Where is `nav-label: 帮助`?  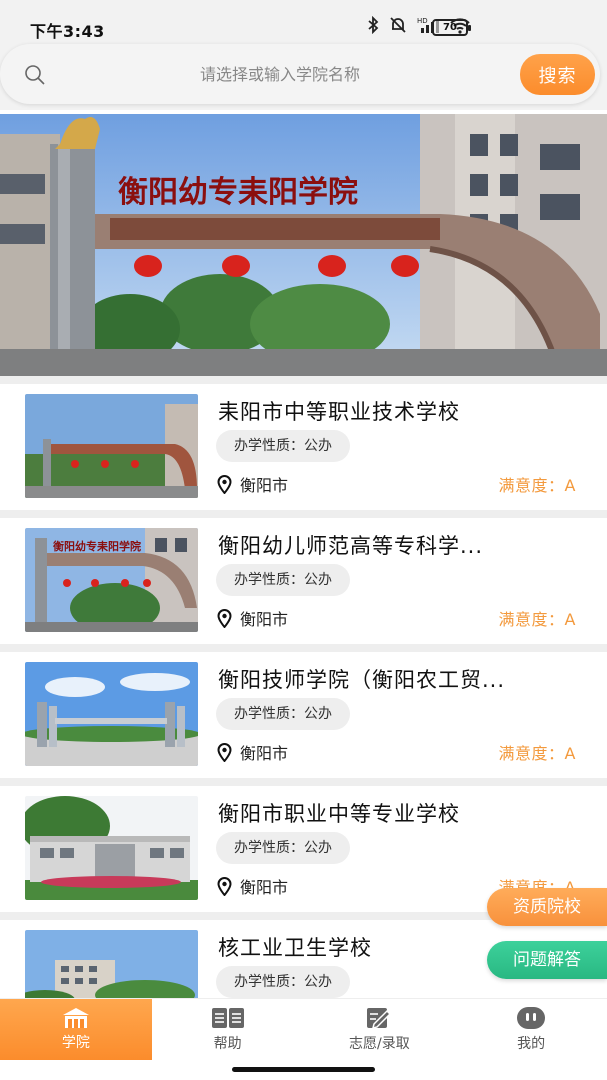
nav-label: 帮助 is located at coordinates (227, 1044).